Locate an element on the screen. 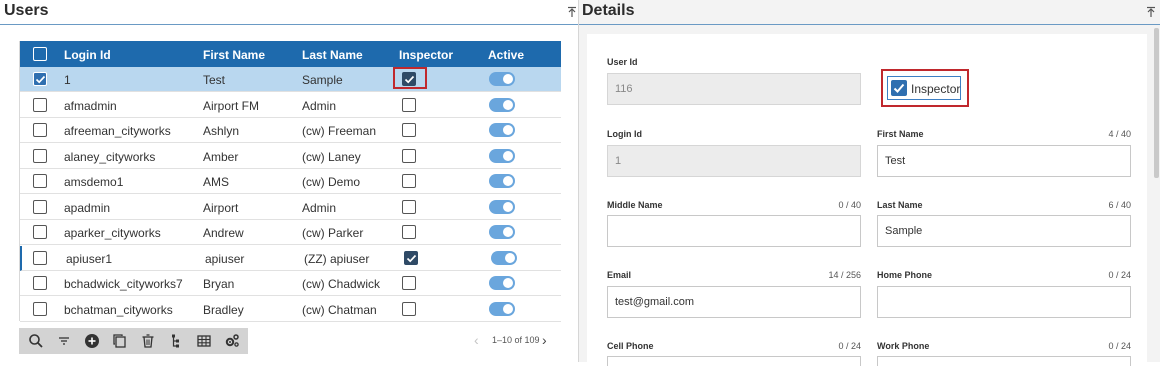 Image resolution: width=1160 pixels, height=366 pixels. work-phone-counter: 0 / 24 is located at coordinates (1119, 346).